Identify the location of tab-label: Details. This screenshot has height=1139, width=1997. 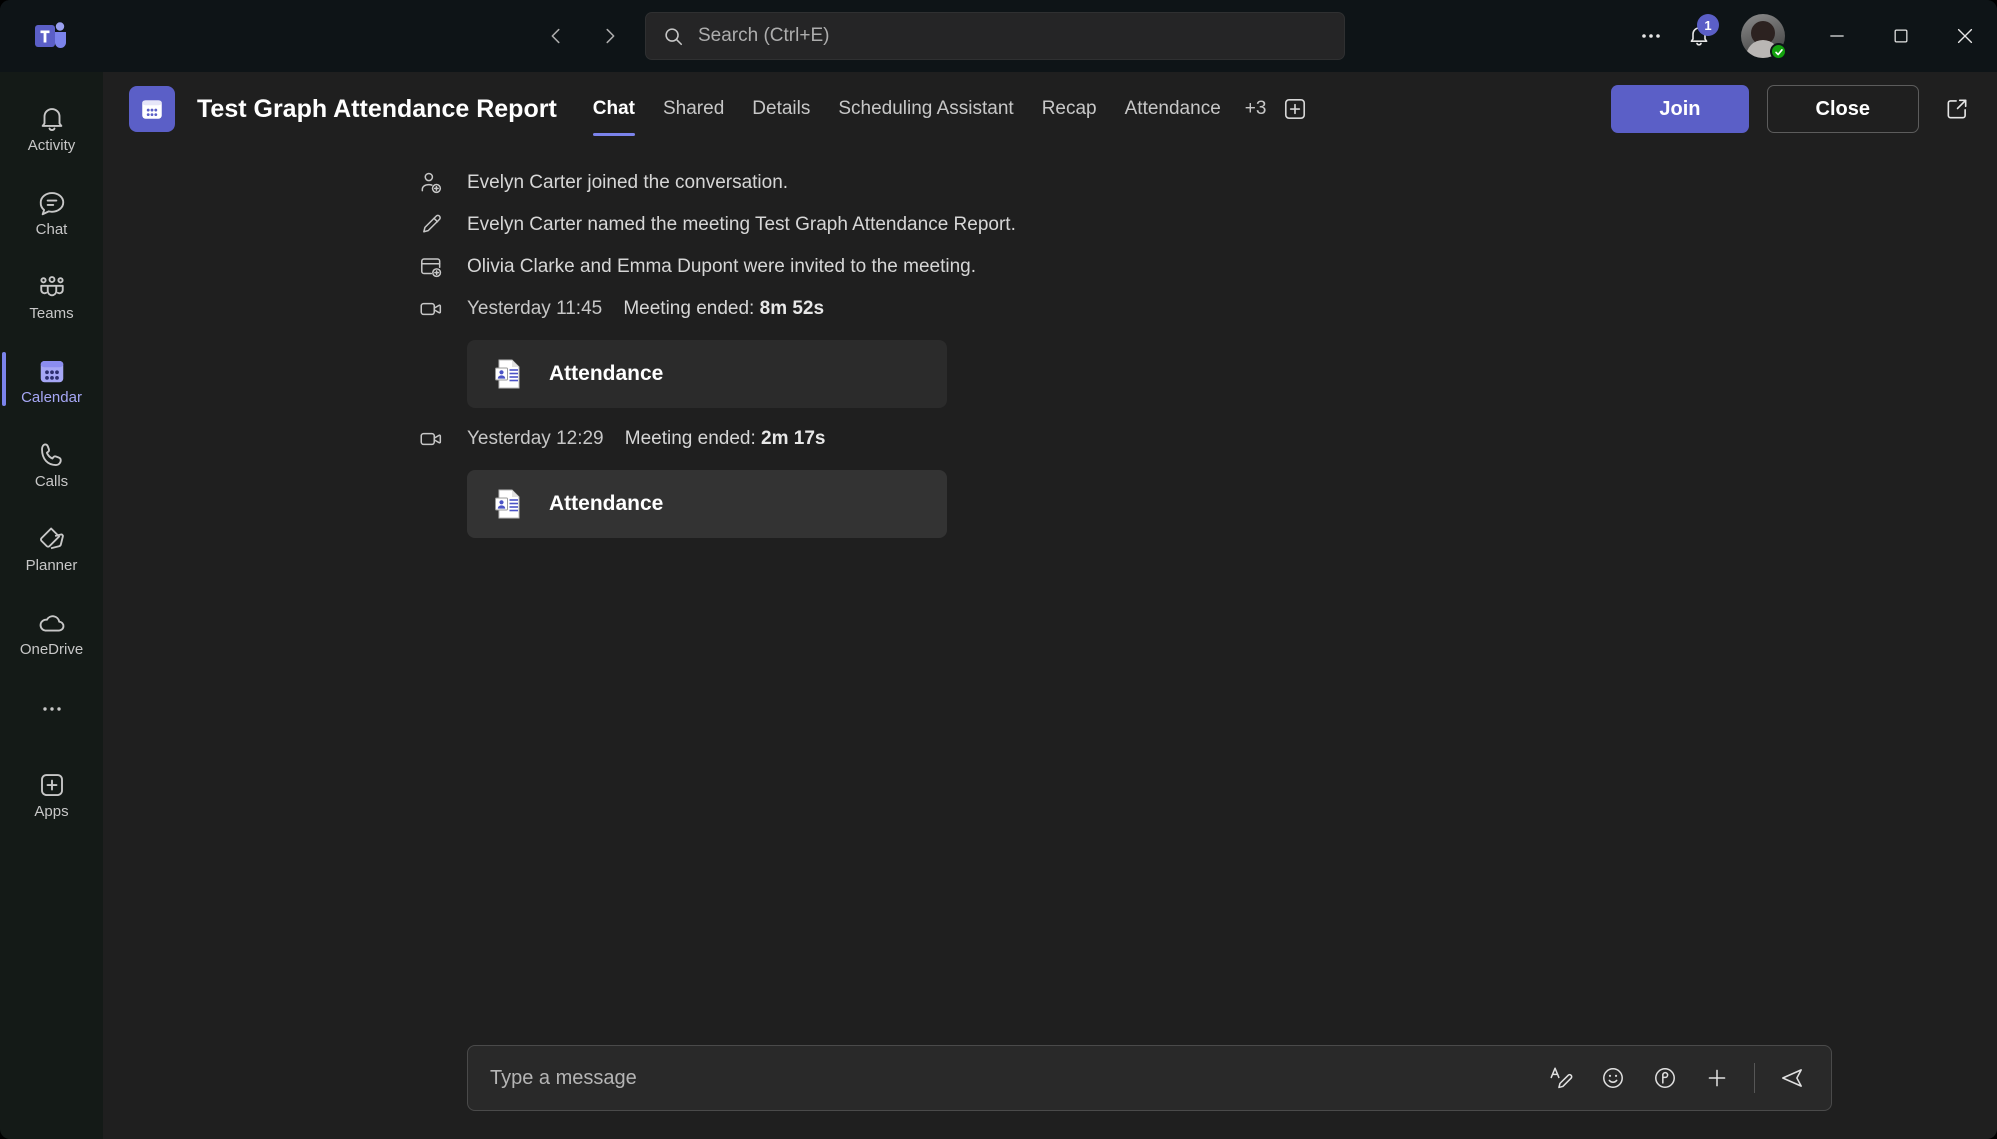
(781, 108).